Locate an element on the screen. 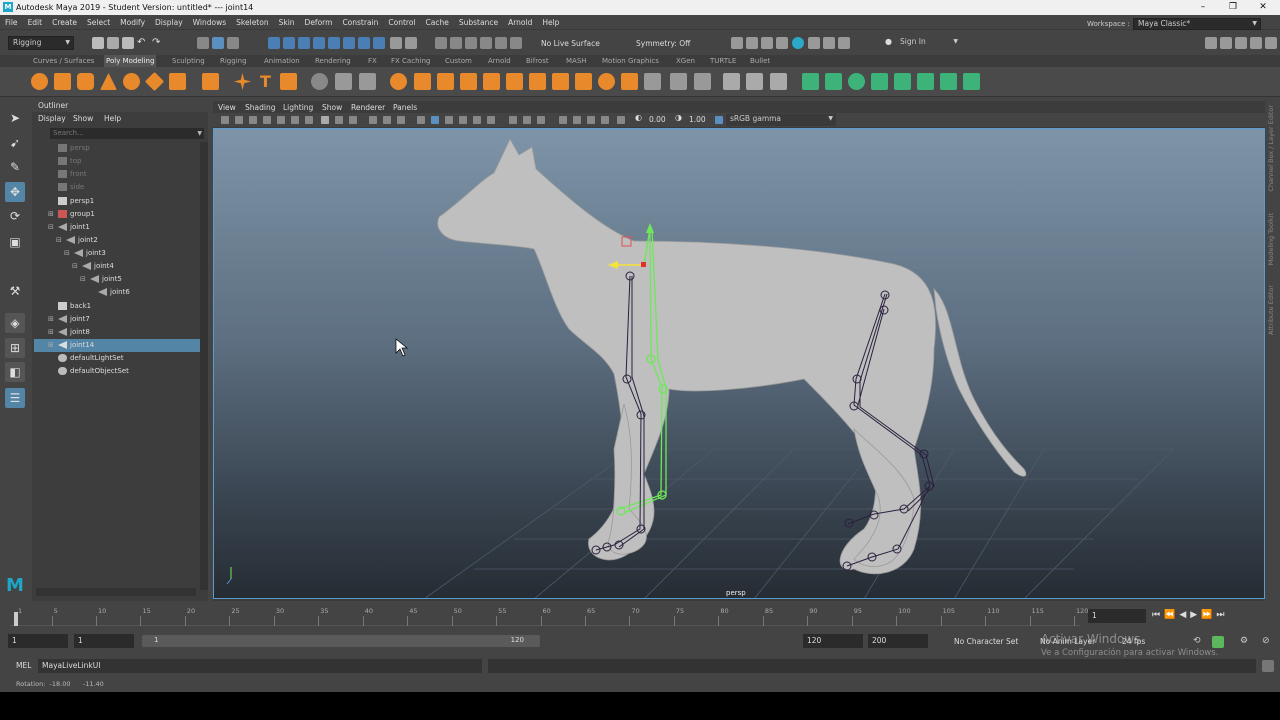 The image size is (1280, 720). extrude-icon is located at coordinates (445, 81).